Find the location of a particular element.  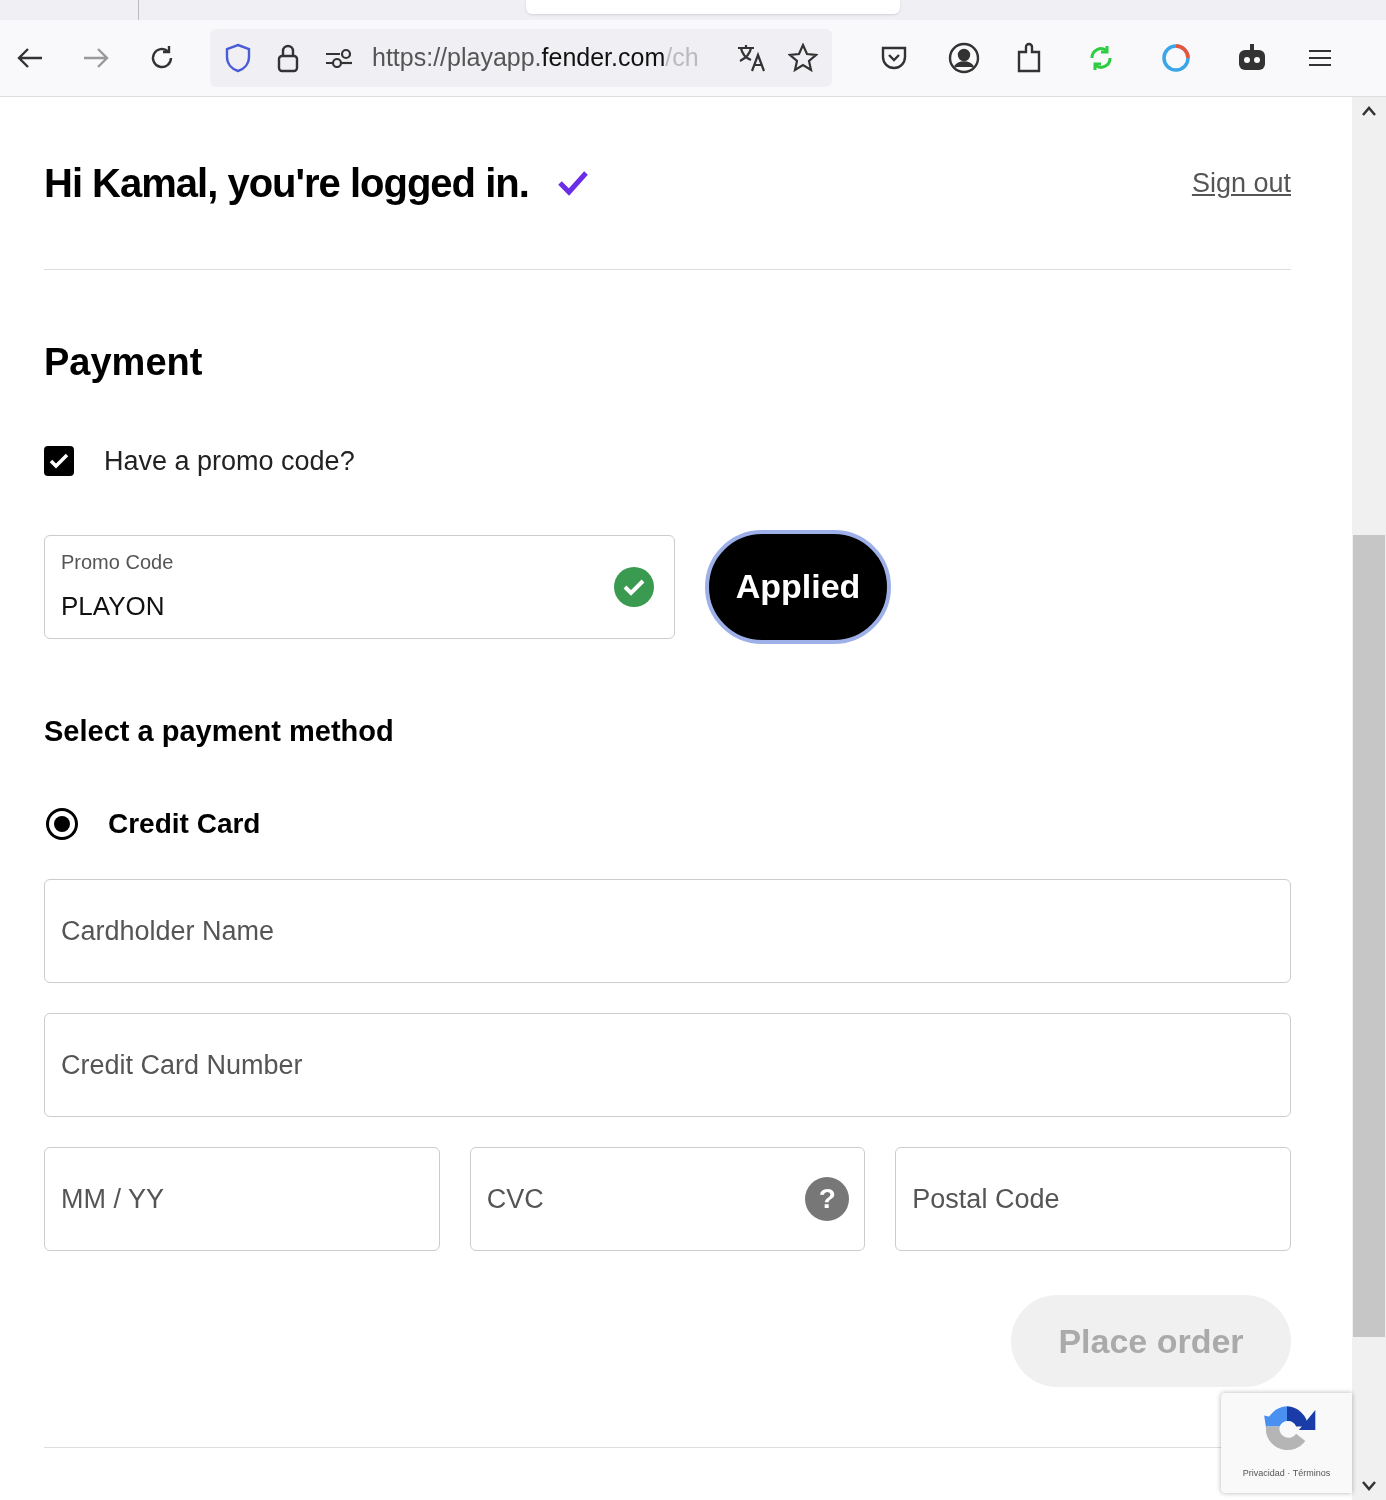

scrollbar-thumb is located at coordinates (1369, 936).